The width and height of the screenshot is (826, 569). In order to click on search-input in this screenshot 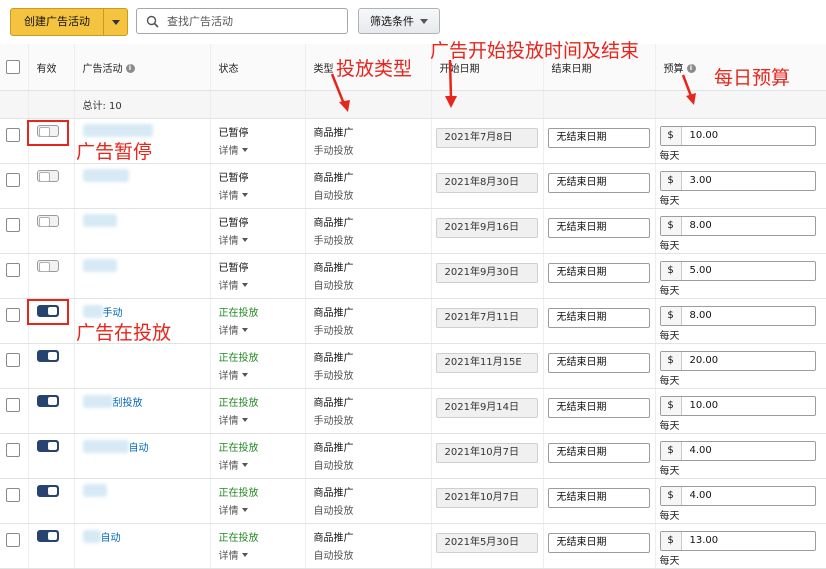, I will do `click(252, 21)`.